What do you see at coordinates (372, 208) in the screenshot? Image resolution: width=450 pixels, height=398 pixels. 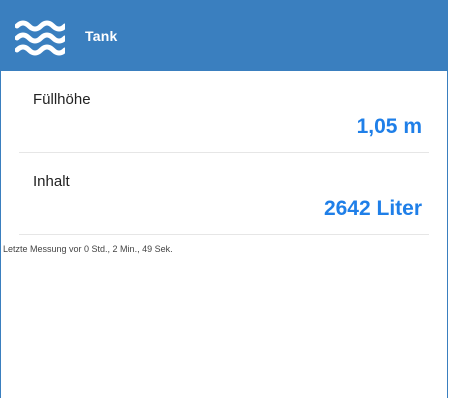 I see `content-value: 2642 Liter` at bounding box center [372, 208].